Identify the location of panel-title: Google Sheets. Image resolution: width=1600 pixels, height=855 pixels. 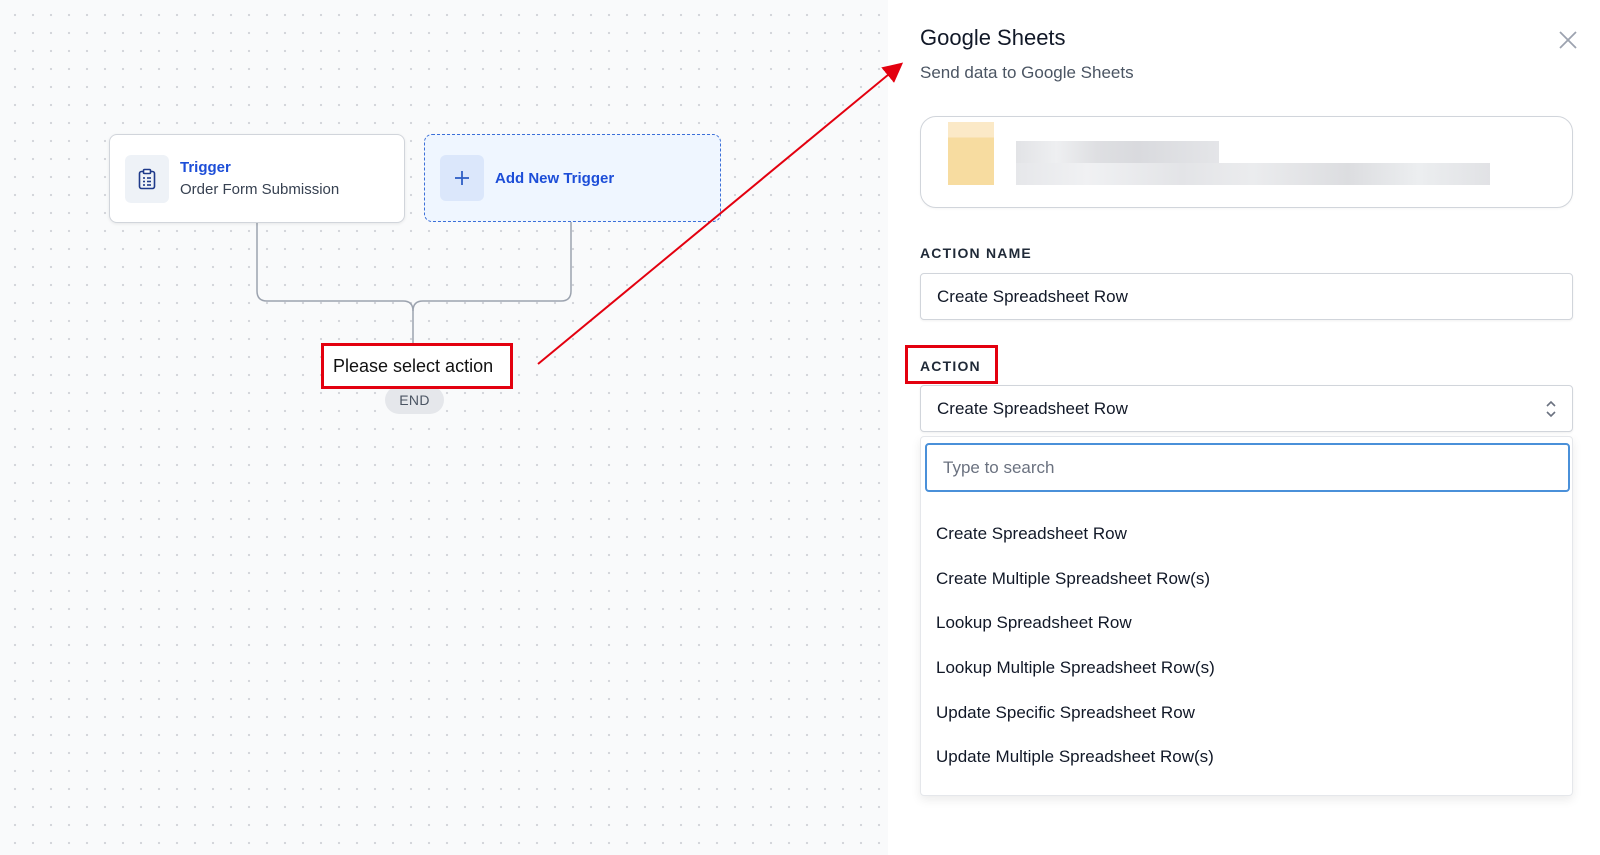
(993, 37).